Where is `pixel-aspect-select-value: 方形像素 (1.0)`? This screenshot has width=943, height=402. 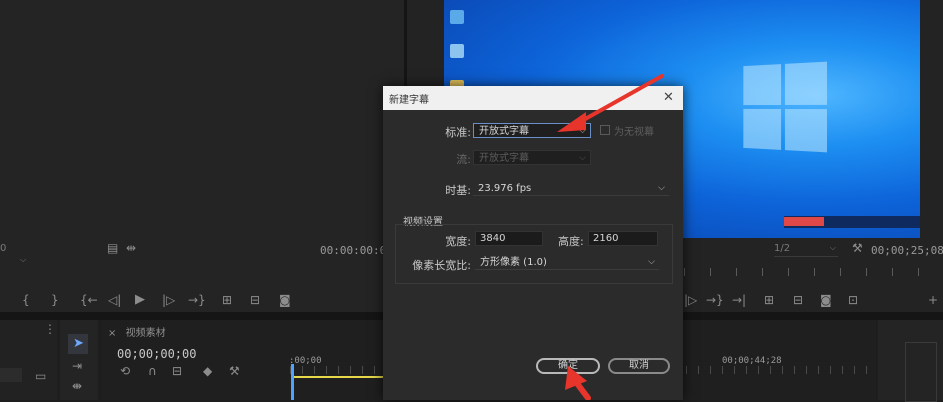 pixel-aspect-select-value: 方形像素 (1.0) is located at coordinates (513, 262).